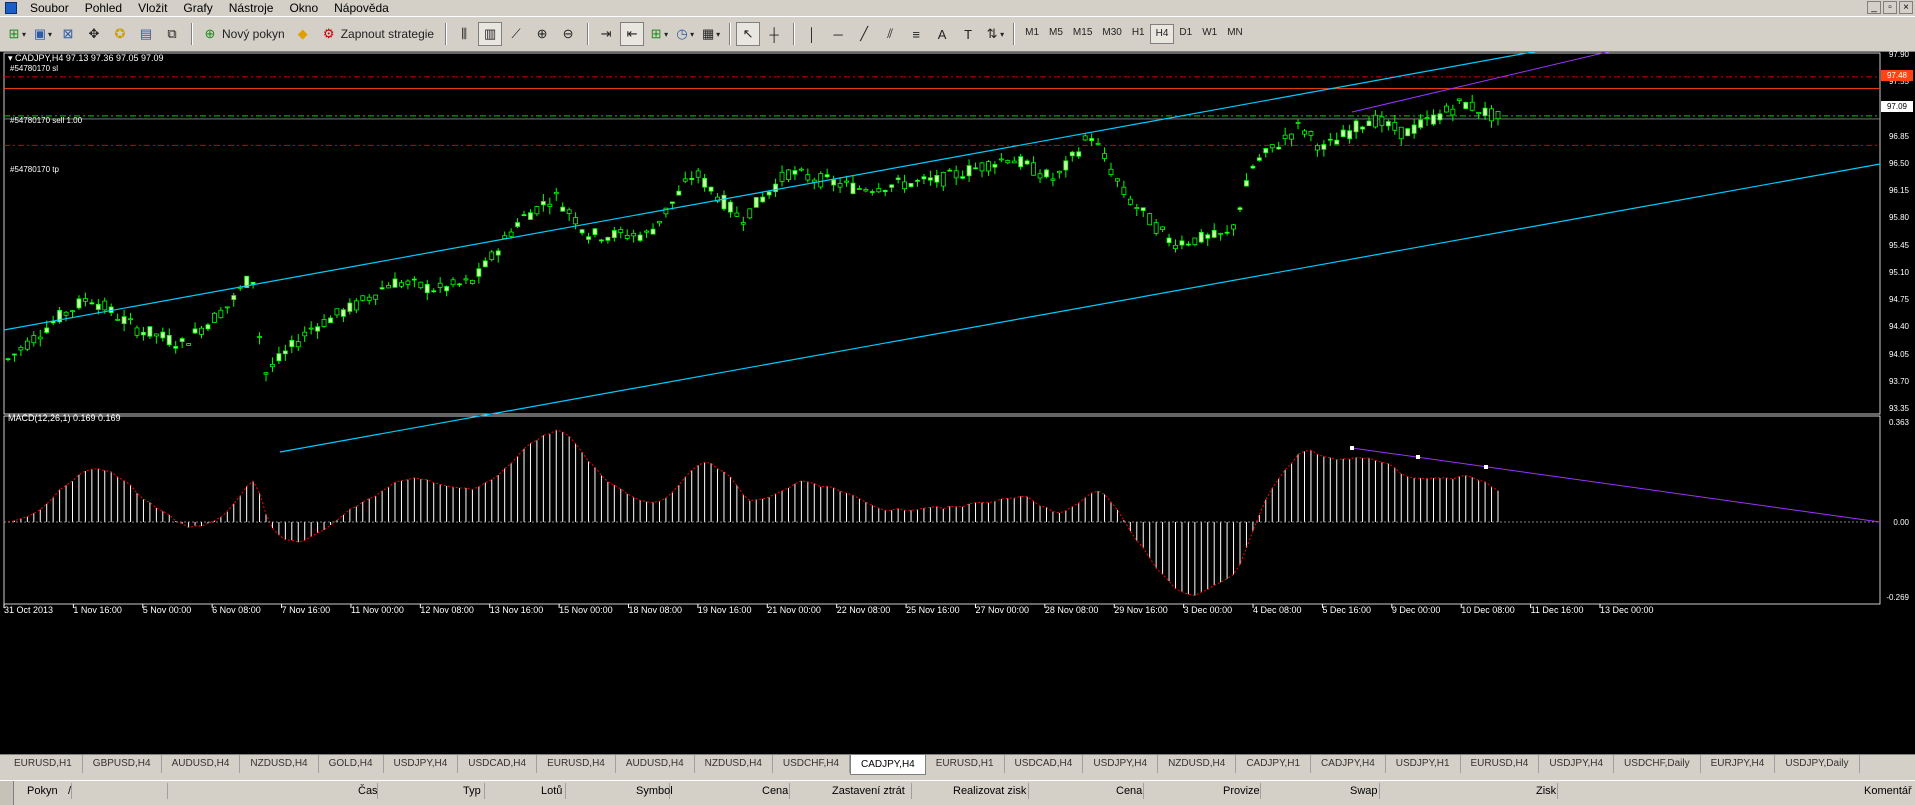 The image size is (1915, 805). I want to click on tab-gbpusd-h4: GBPUSD,H4, so click(122, 764).